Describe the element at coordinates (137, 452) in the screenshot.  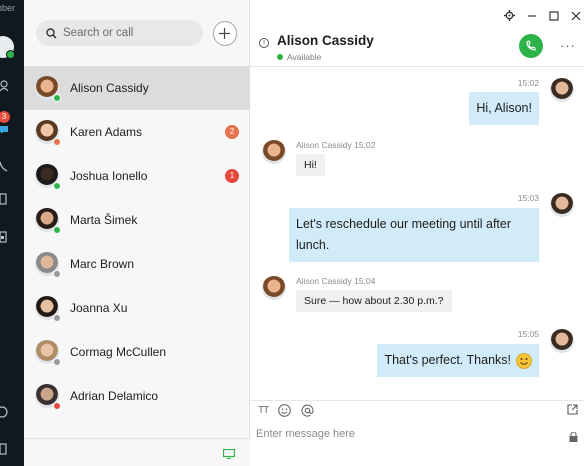
I see `contacts-footer` at that location.